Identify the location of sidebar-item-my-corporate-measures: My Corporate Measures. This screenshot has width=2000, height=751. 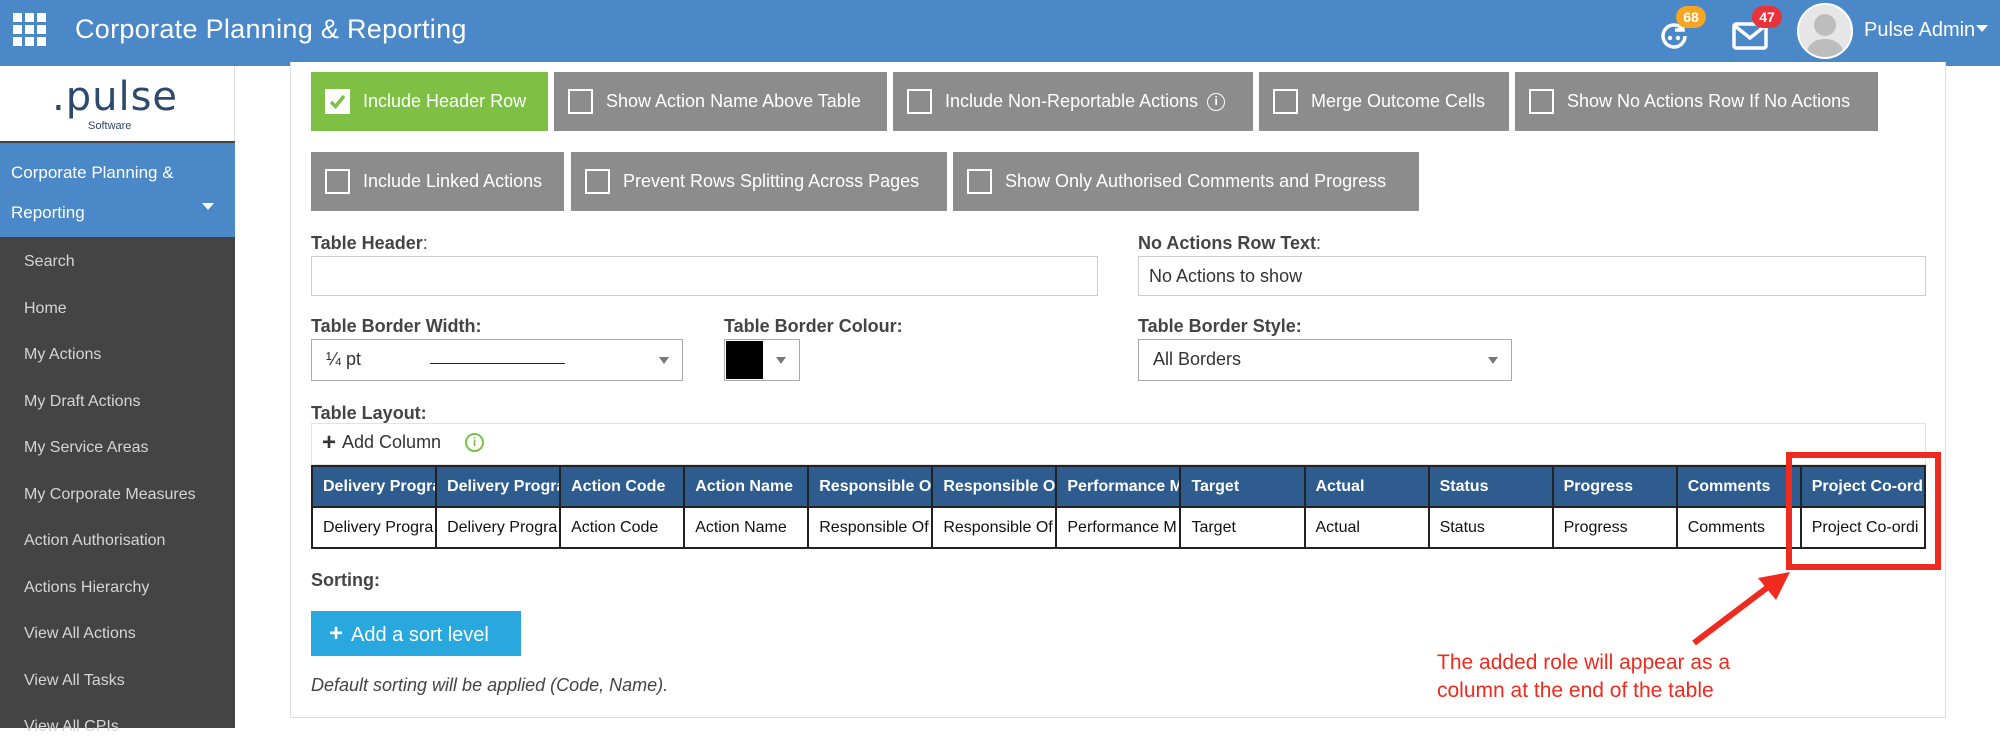
(117, 495).